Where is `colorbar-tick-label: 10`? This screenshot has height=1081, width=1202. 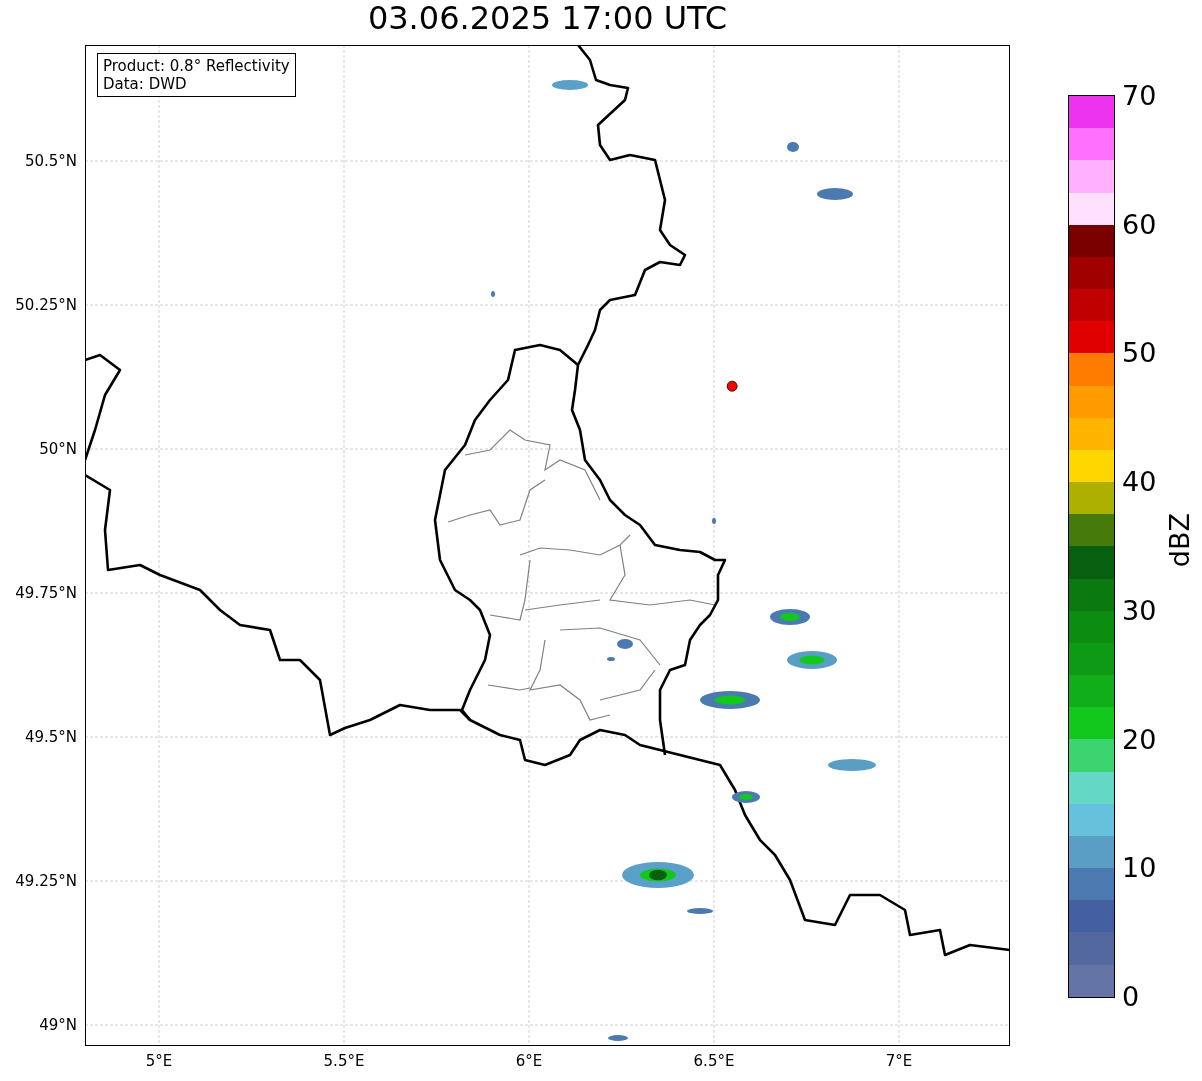
colorbar-tick-label: 10 is located at coordinates (1139, 868).